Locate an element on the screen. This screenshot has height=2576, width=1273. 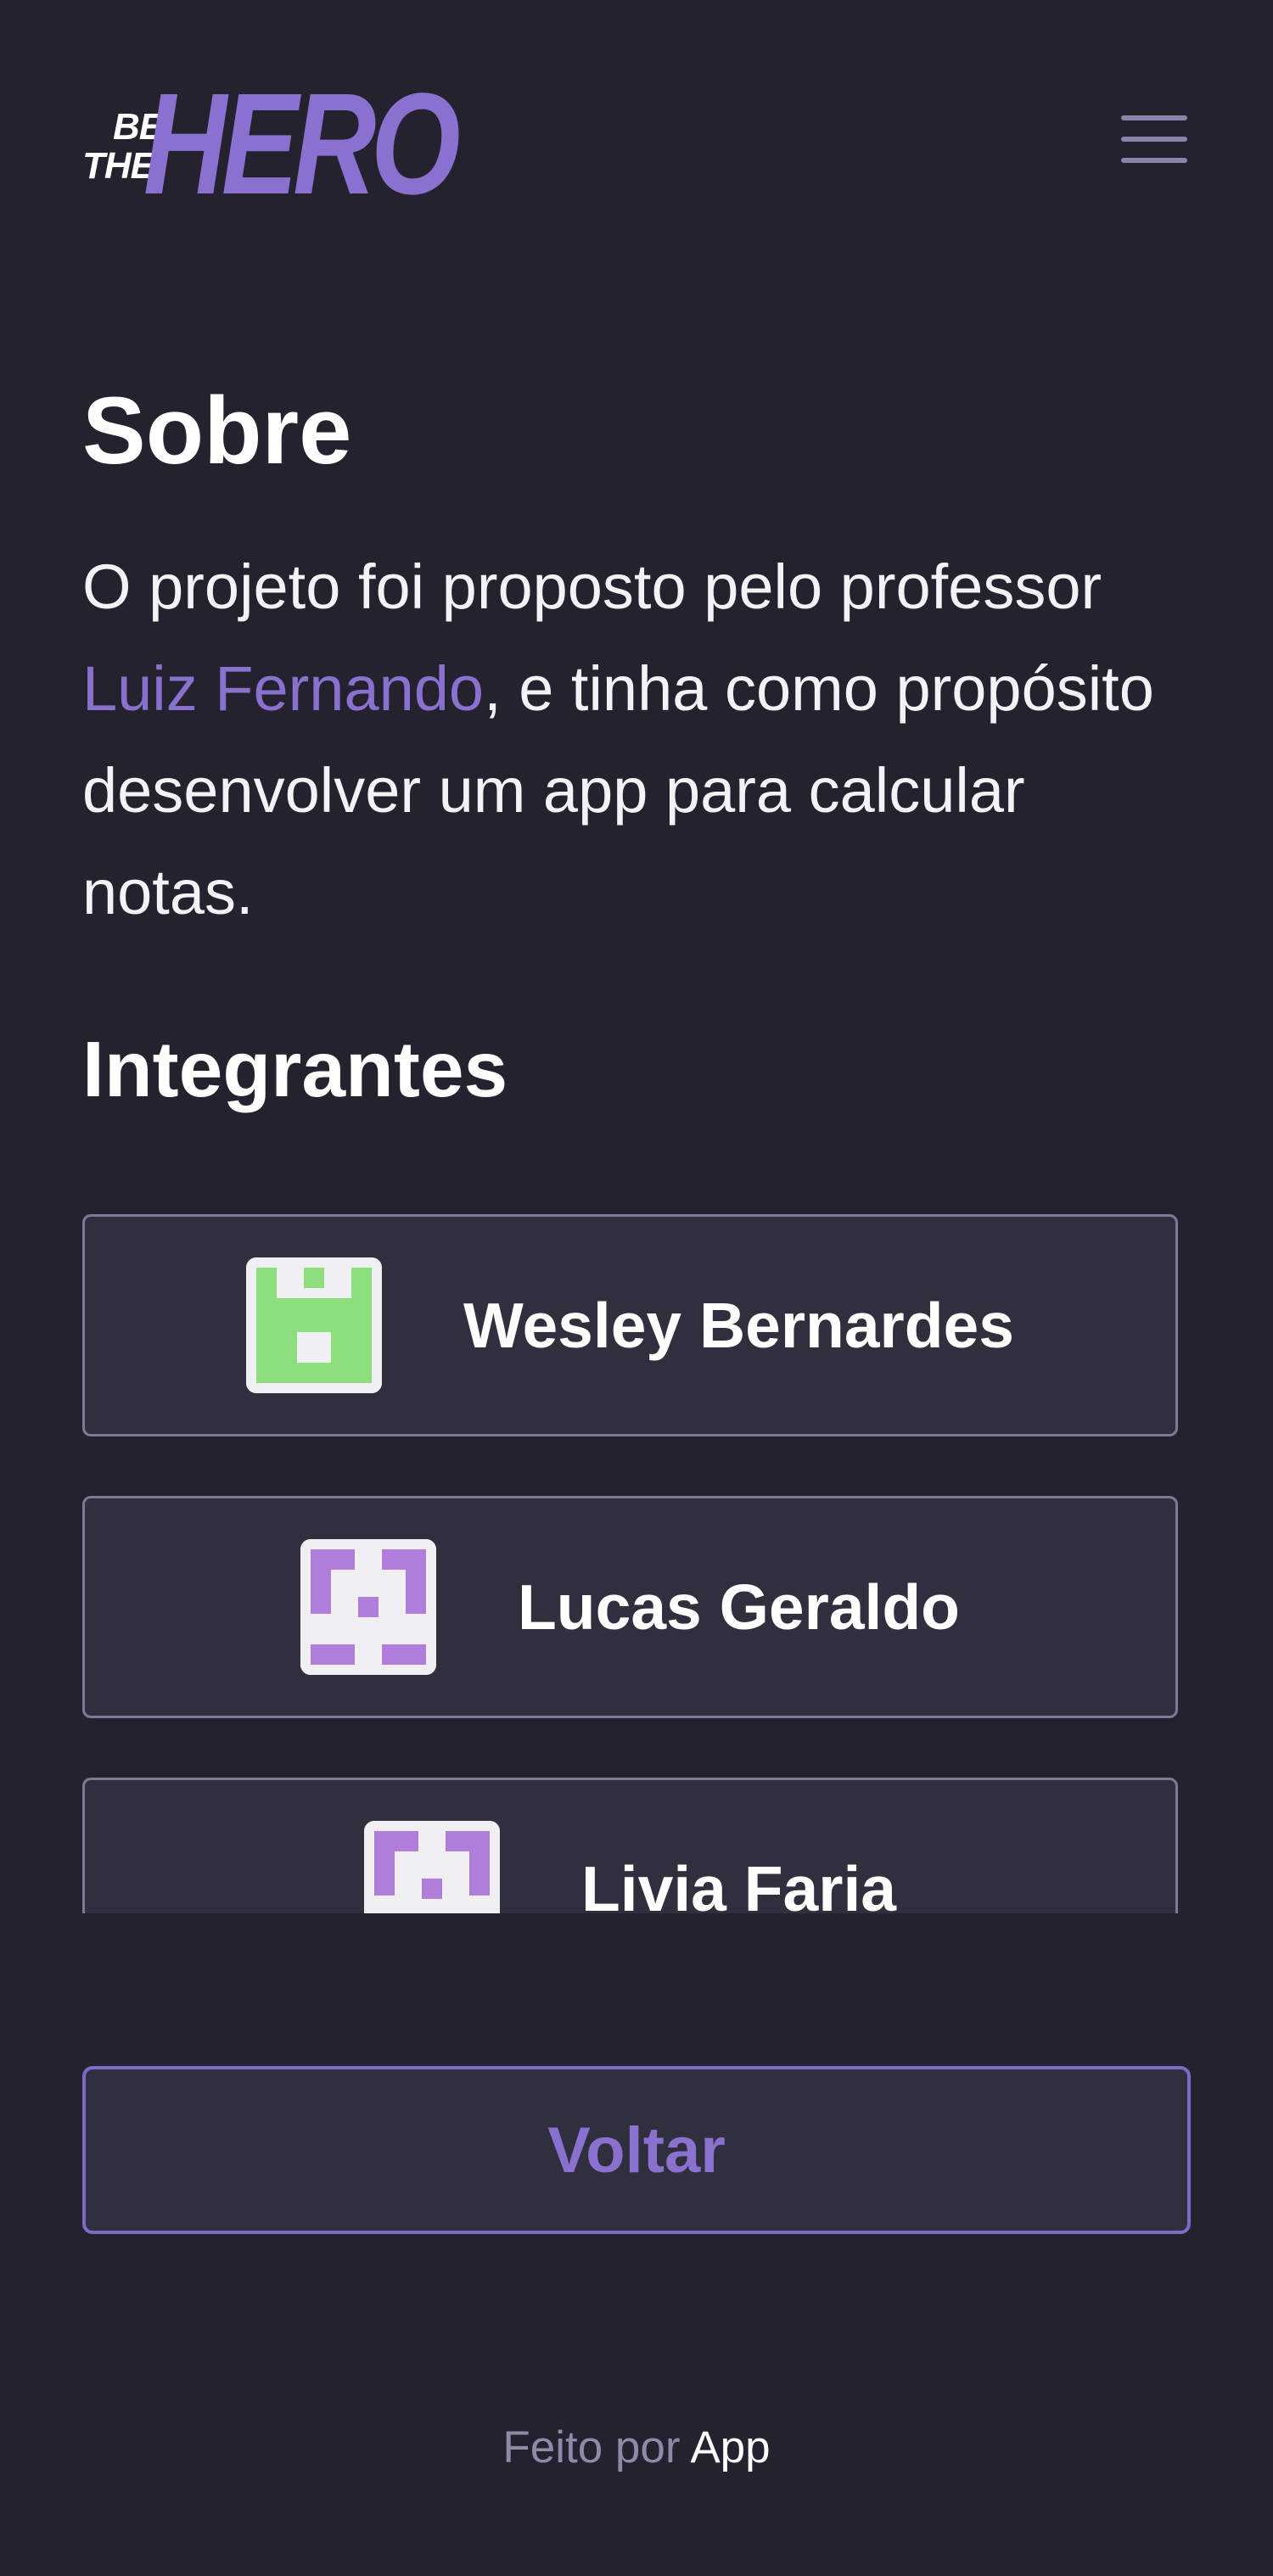
green-identicon-icon is located at coordinates (314, 1325).